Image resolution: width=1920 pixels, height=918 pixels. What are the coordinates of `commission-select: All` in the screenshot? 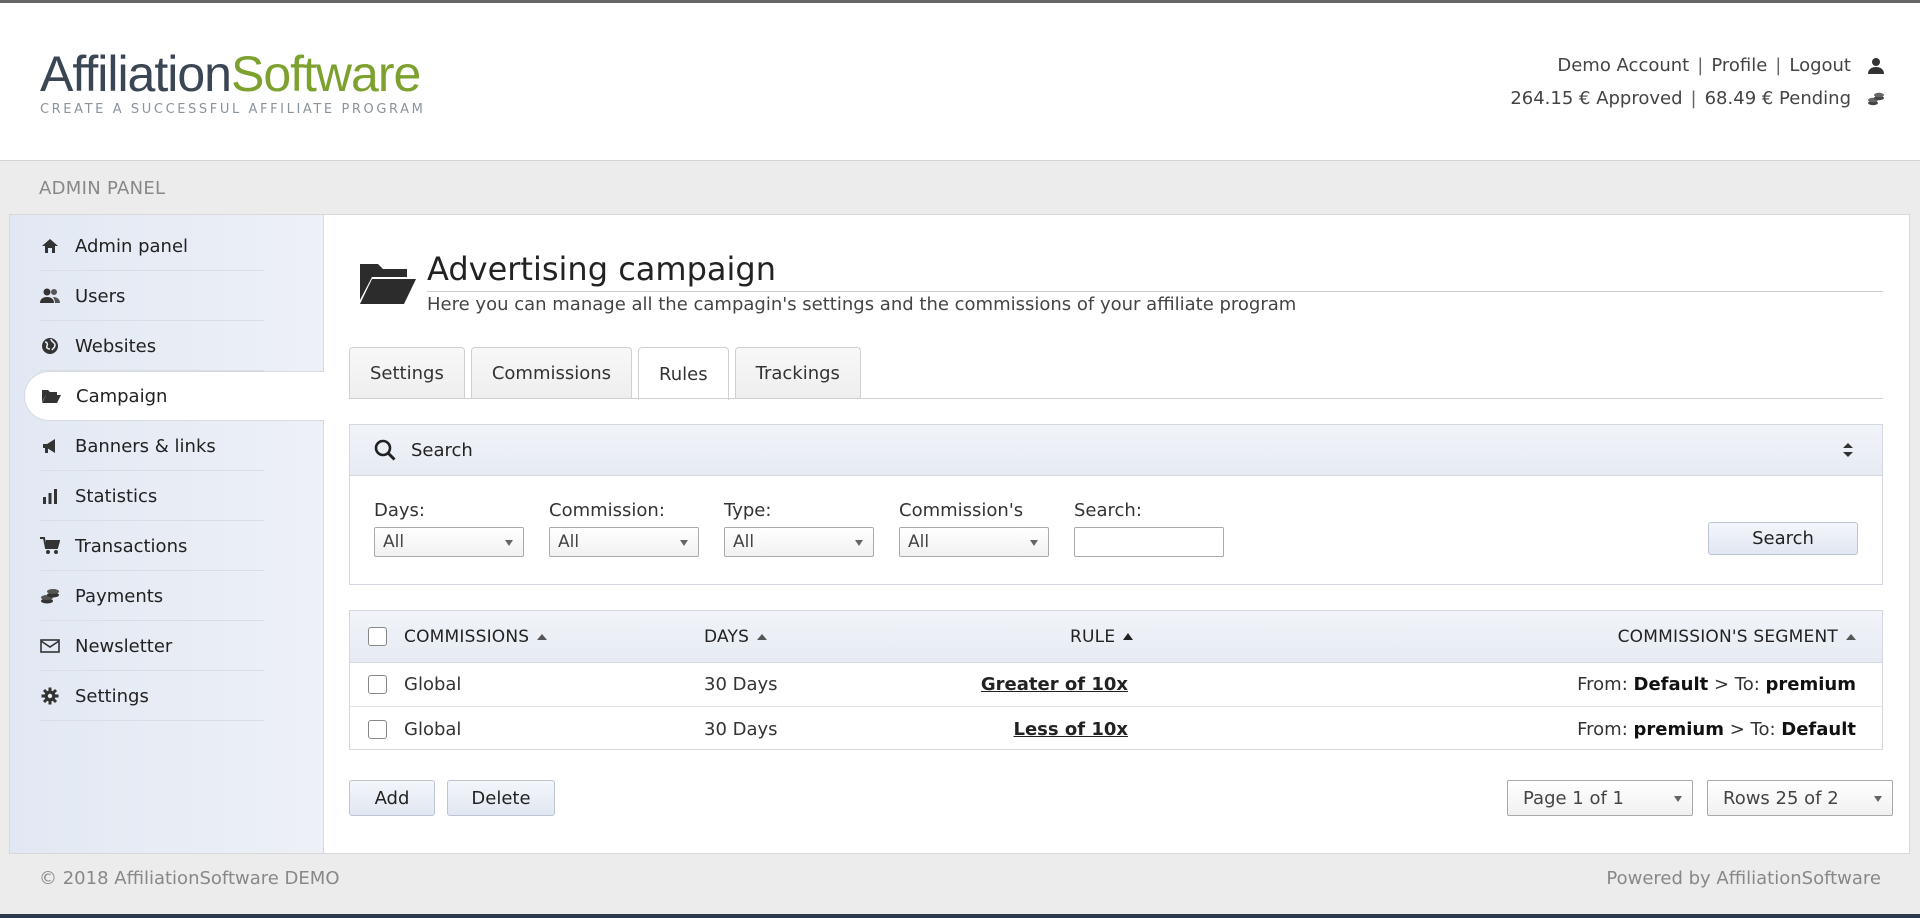 It's located at (624, 542).